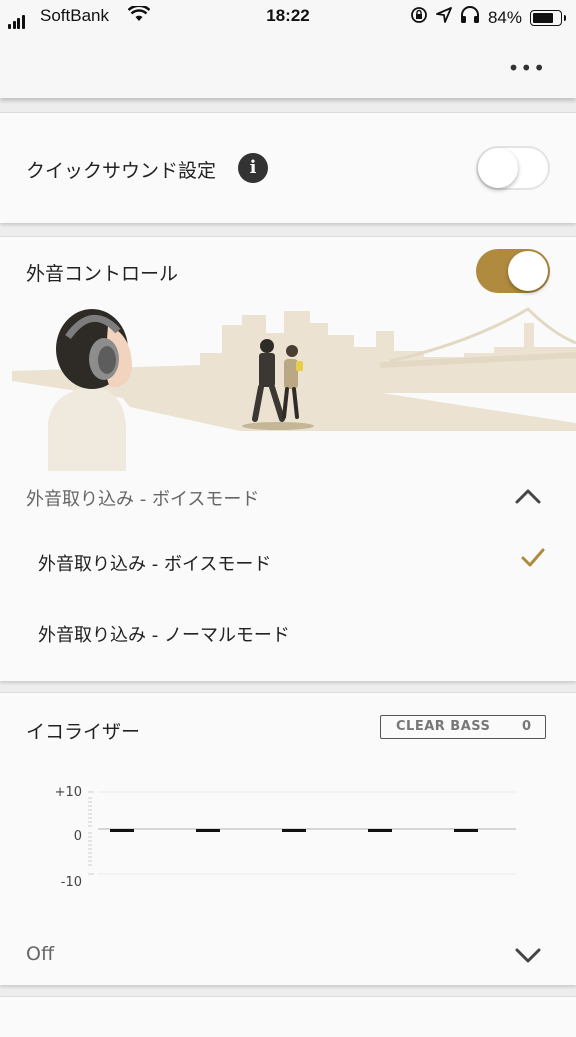 The height and width of the screenshot is (1037, 576). I want to click on rotation-lock-icon, so click(419, 17).